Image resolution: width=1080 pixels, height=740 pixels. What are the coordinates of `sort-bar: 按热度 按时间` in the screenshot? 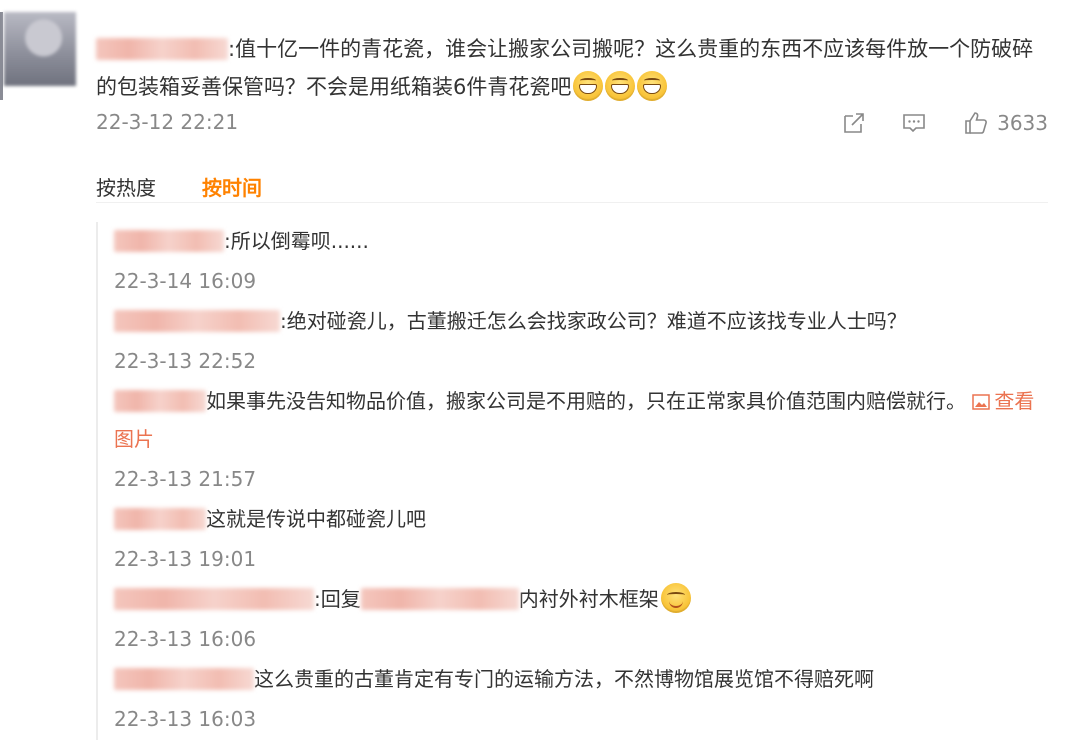 It's located at (572, 186).